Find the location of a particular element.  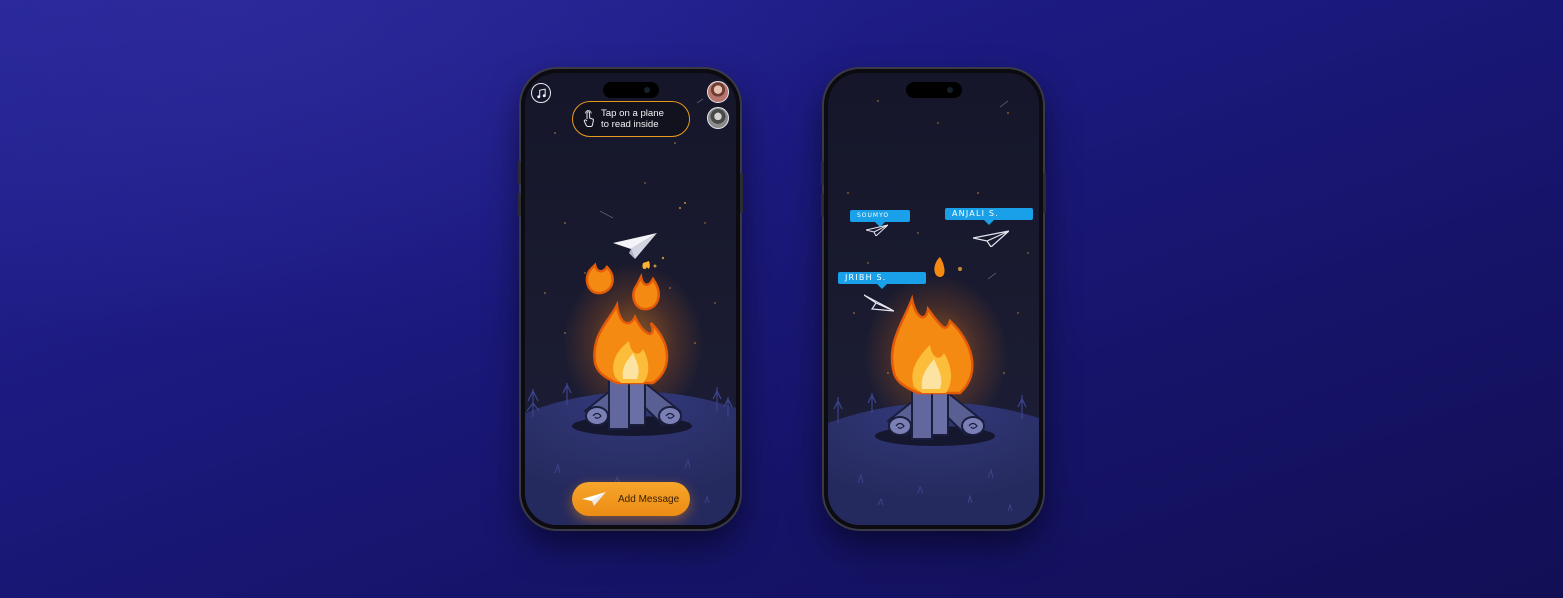

plane-label-jribh: JRIBH S. is located at coordinates (882, 280).